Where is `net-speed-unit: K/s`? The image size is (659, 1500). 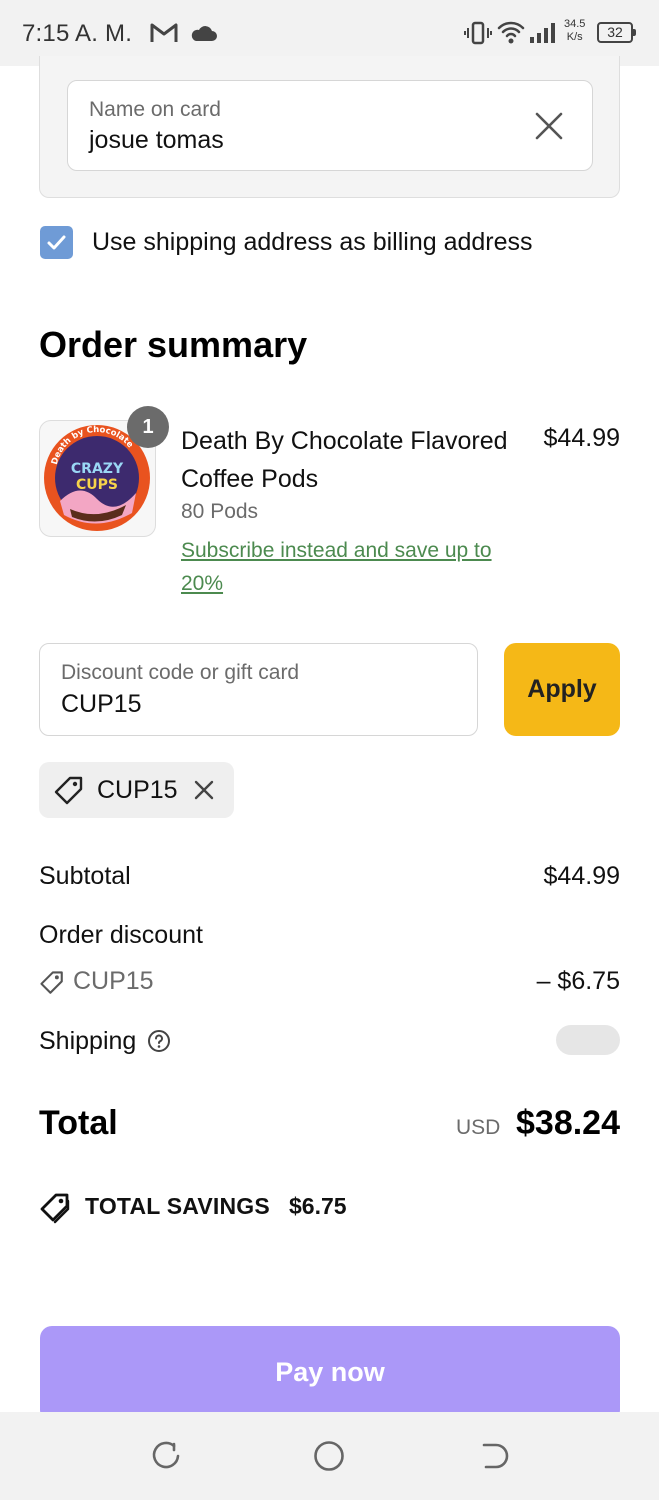
net-speed-unit: K/s is located at coordinates (574, 37).